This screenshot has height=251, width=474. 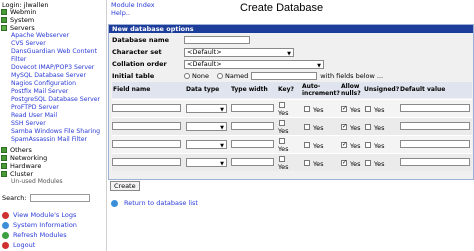 I want to click on create-button: Create, so click(x=125, y=186).